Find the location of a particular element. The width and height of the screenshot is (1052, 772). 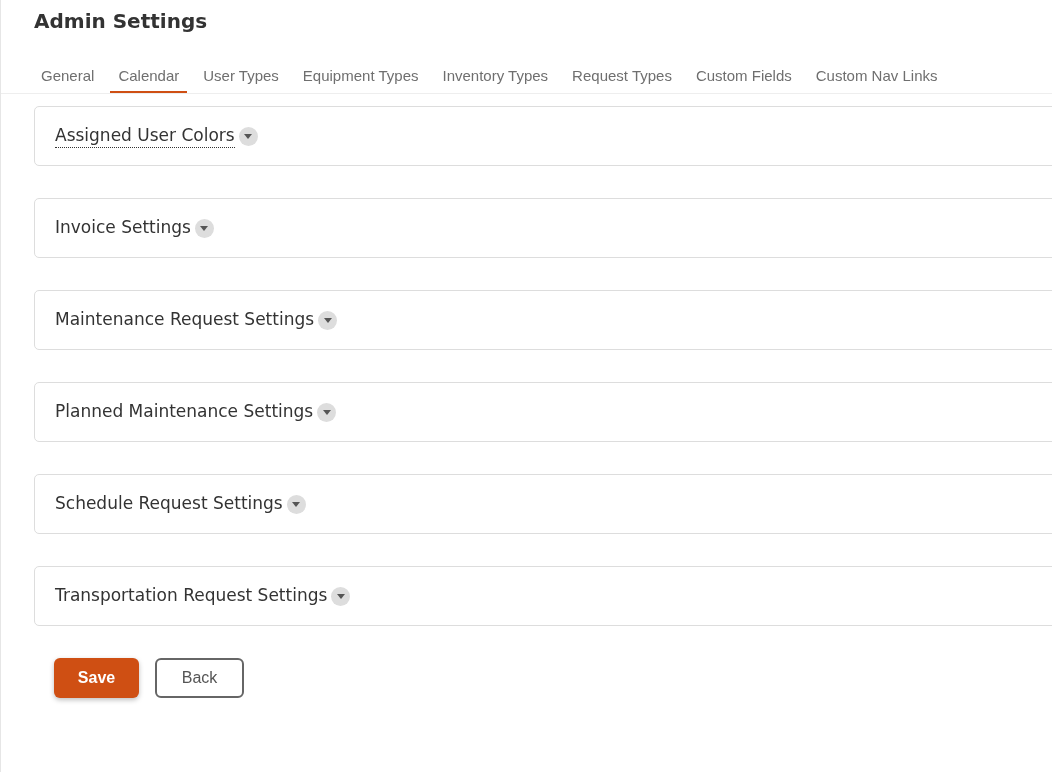

save-button: Save is located at coordinates (96, 678).